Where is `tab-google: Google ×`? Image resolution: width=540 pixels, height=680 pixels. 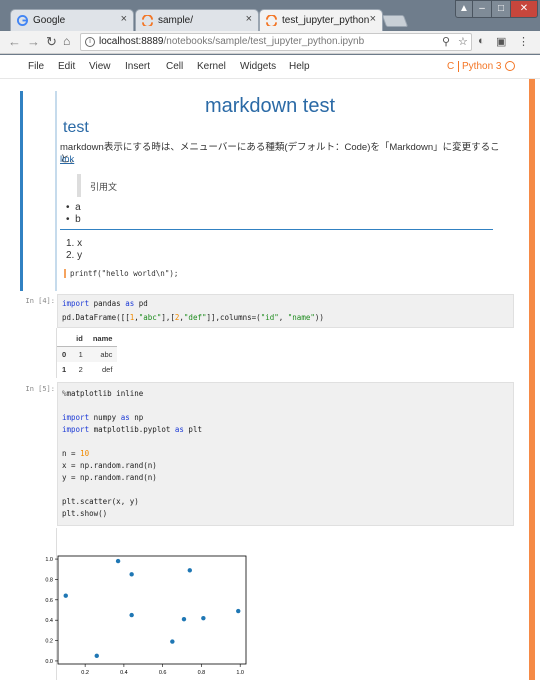 tab-google: Google × is located at coordinates (72, 20).